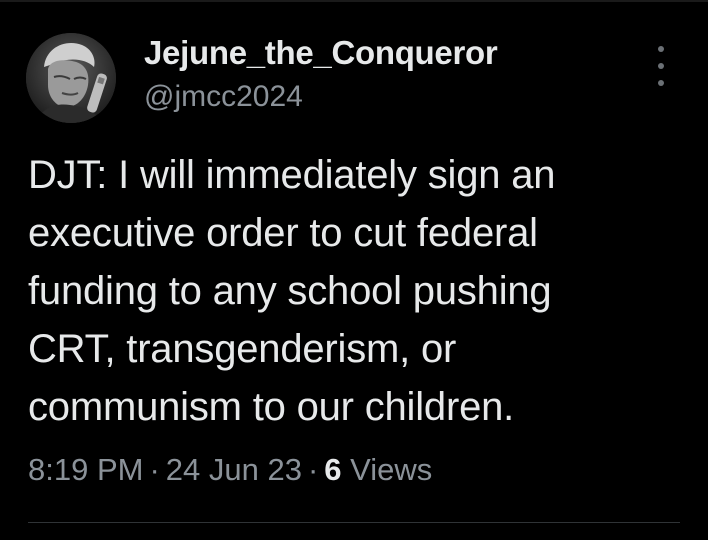 The image size is (708, 540). What do you see at coordinates (354, 522) in the screenshot?
I see `bottom-divider` at bounding box center [354, 522].